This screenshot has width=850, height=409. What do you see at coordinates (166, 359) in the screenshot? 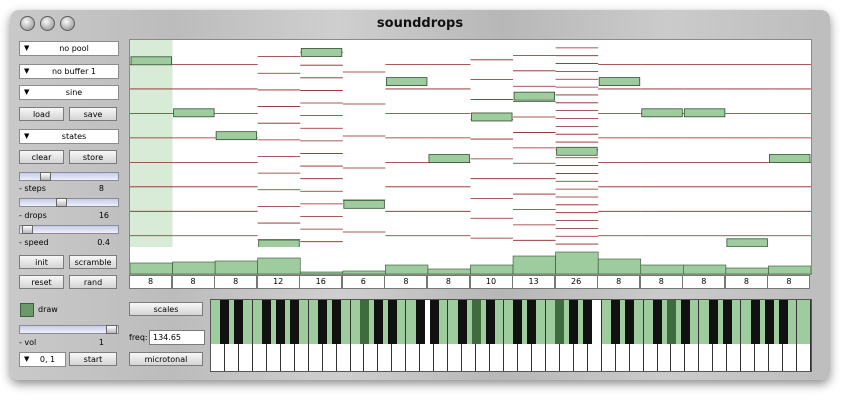
I see `microtonal-button: microtonal` at bounding box center [166, 359].